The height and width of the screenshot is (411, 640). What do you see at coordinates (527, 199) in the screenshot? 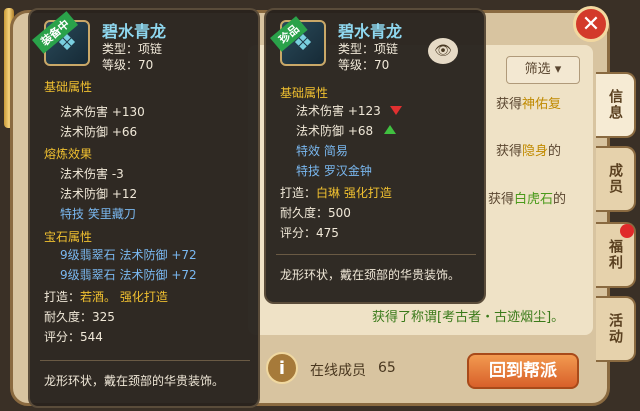
I see `feed-item: 获得白虎石的` at bounding box center [527, 199].